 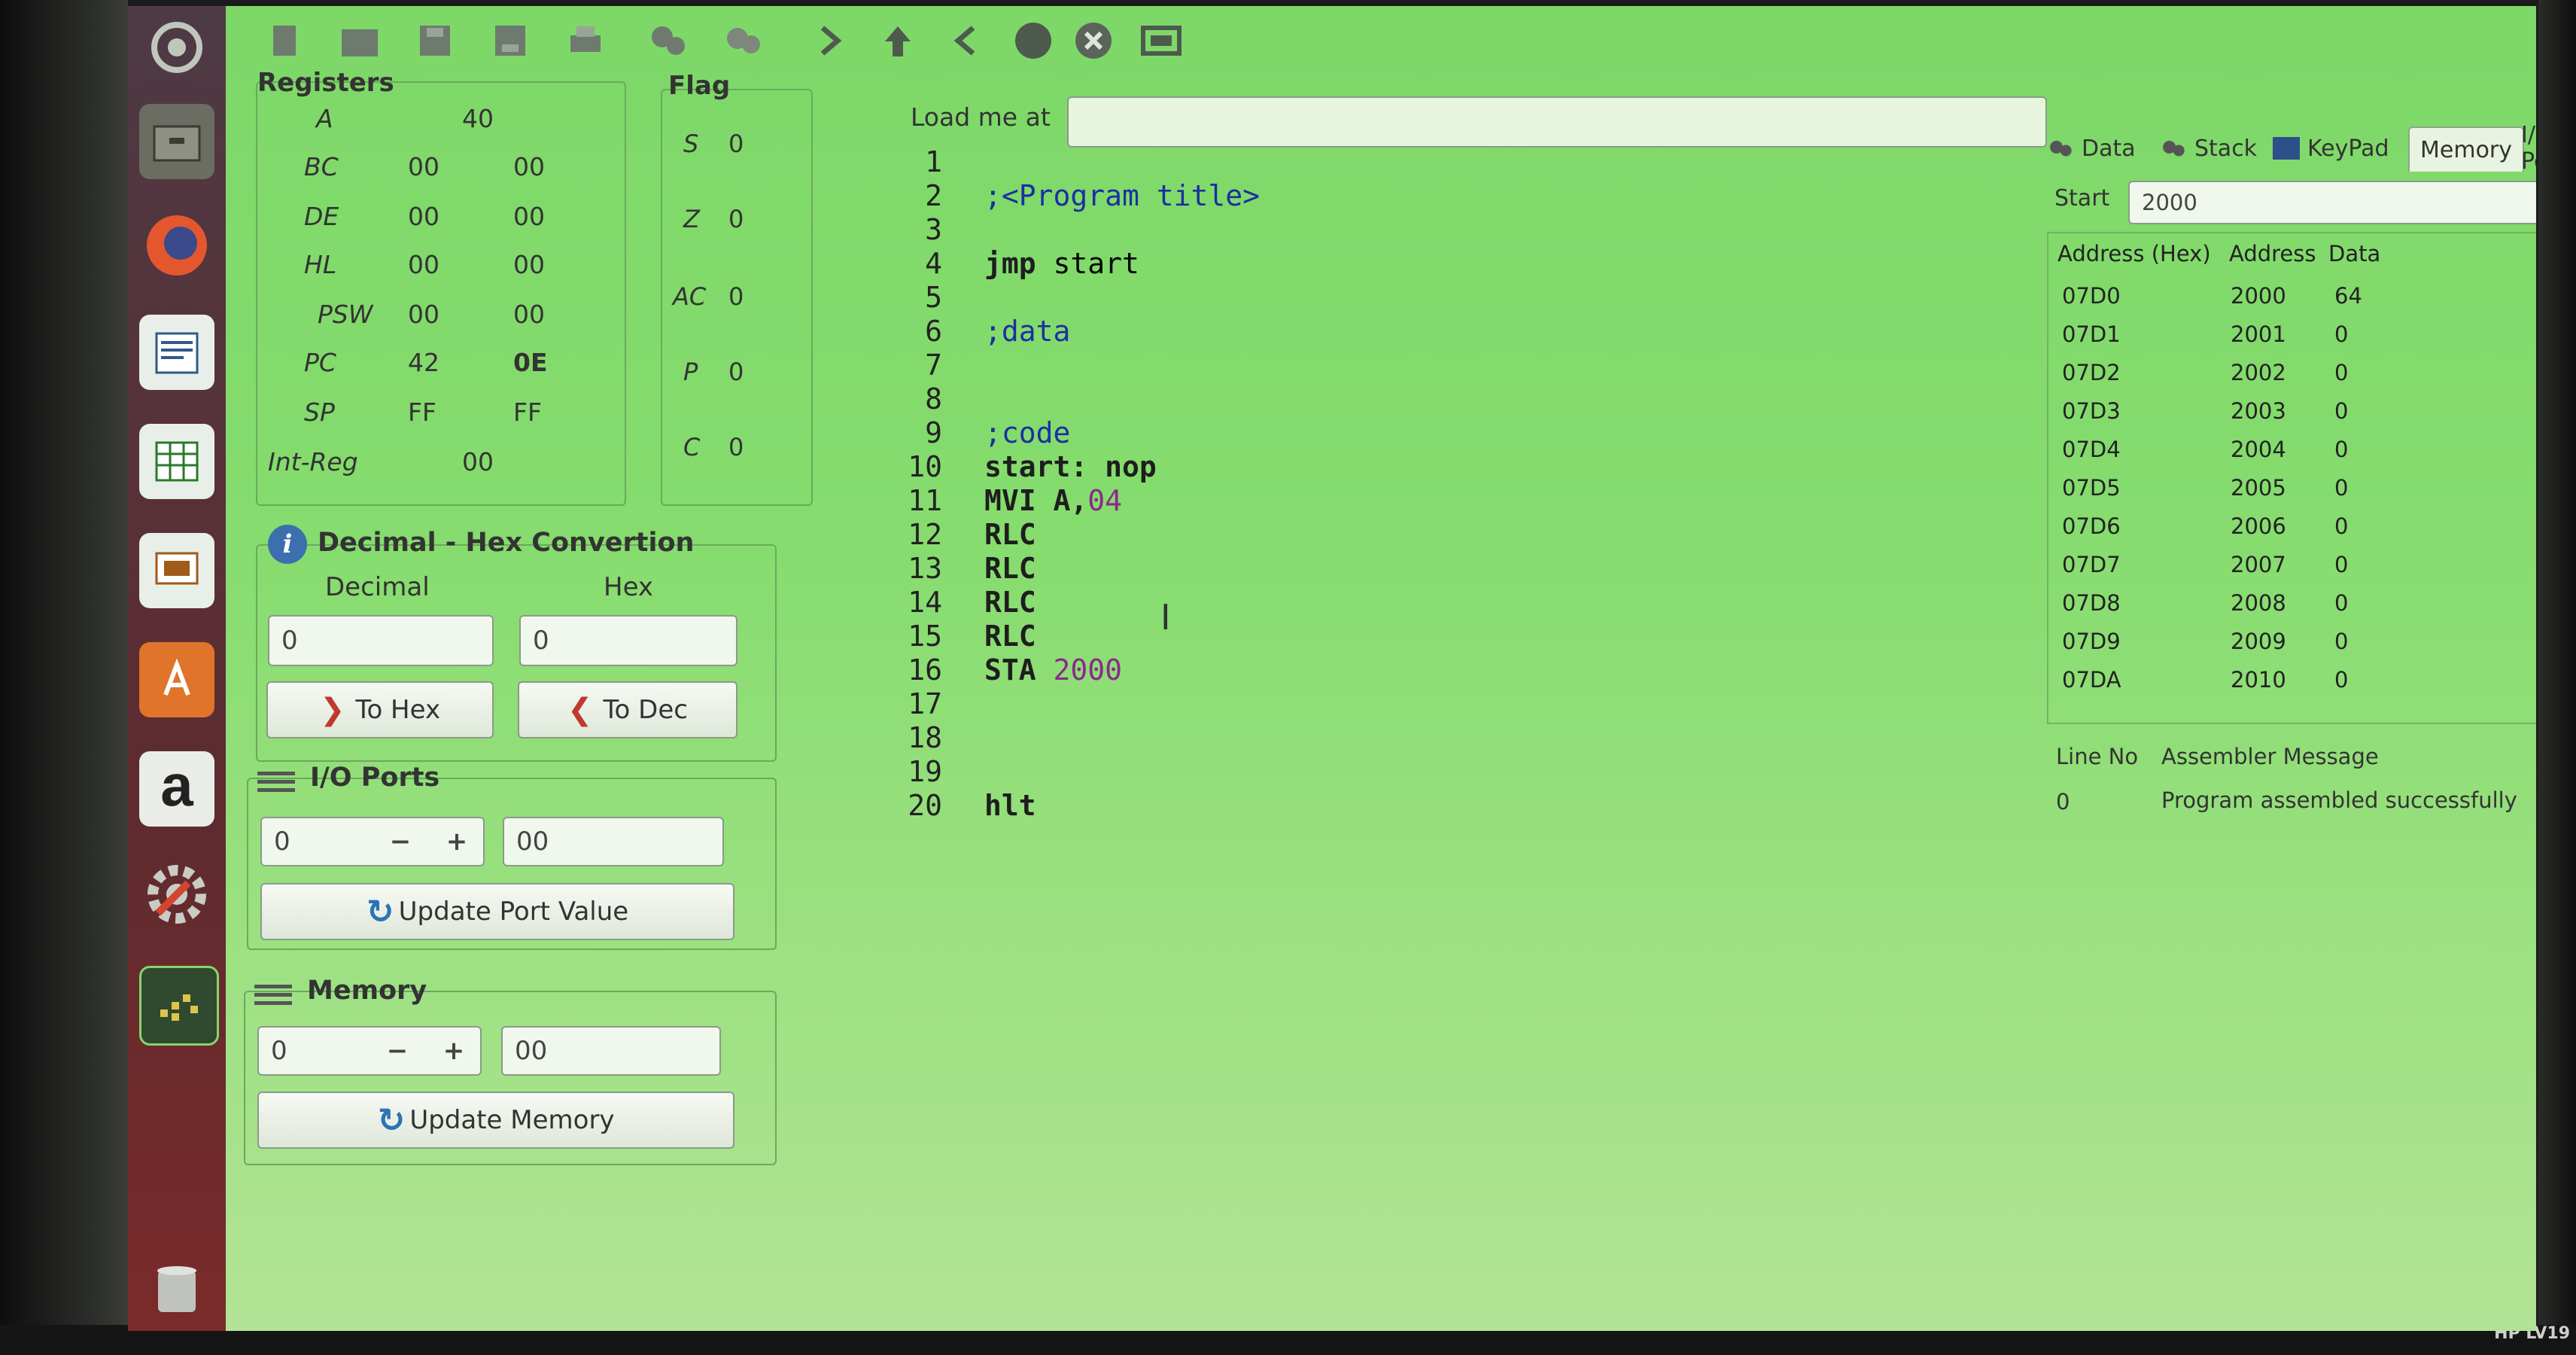 I want to click on code-token: ;<Program title>, so click(x=1122, y=195).